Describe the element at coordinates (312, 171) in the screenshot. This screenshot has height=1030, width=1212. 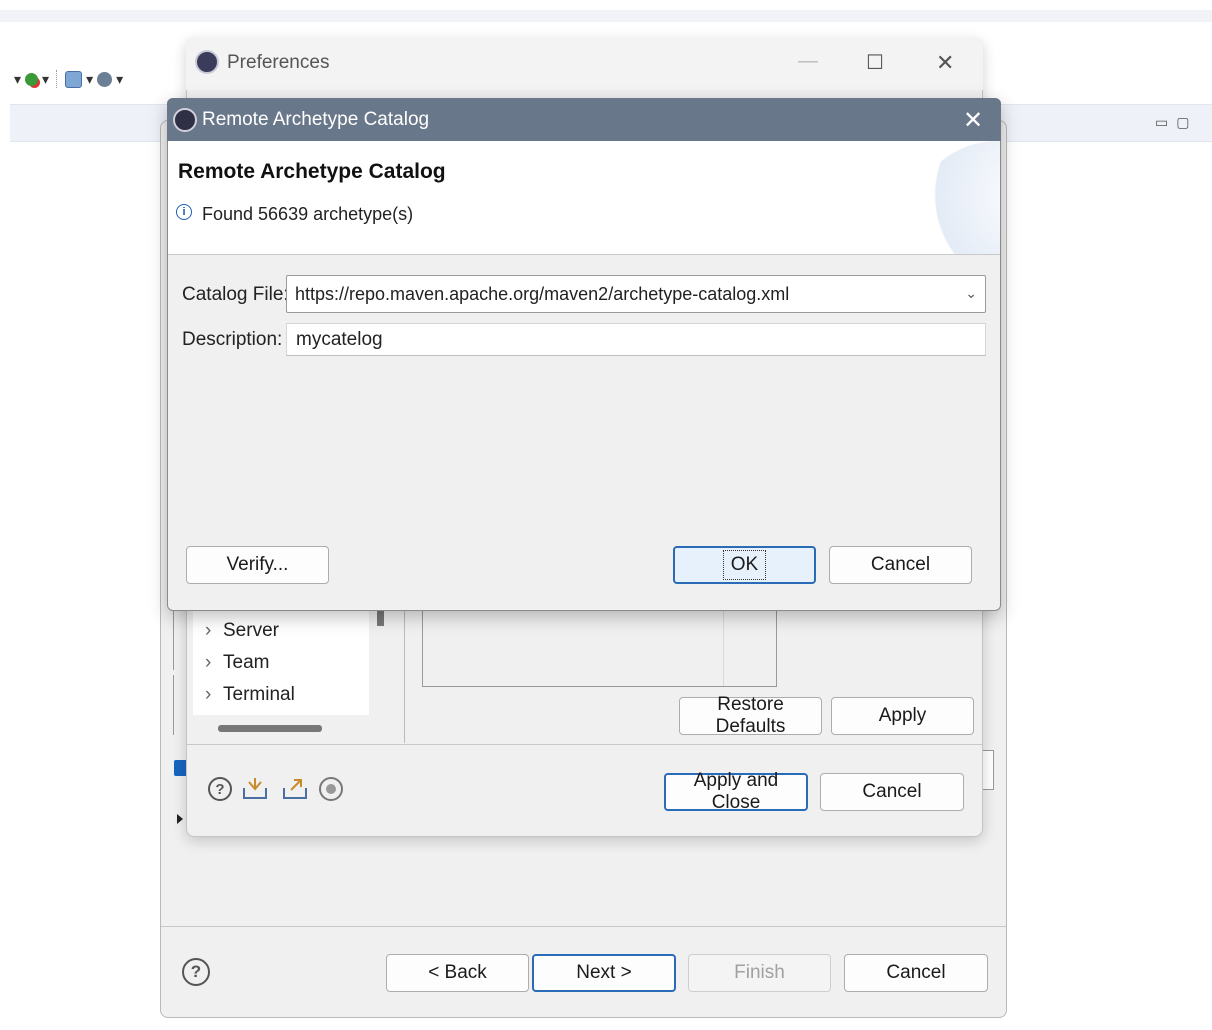
I see `dialog-heading: Remote Archetype Catalog` at that location.